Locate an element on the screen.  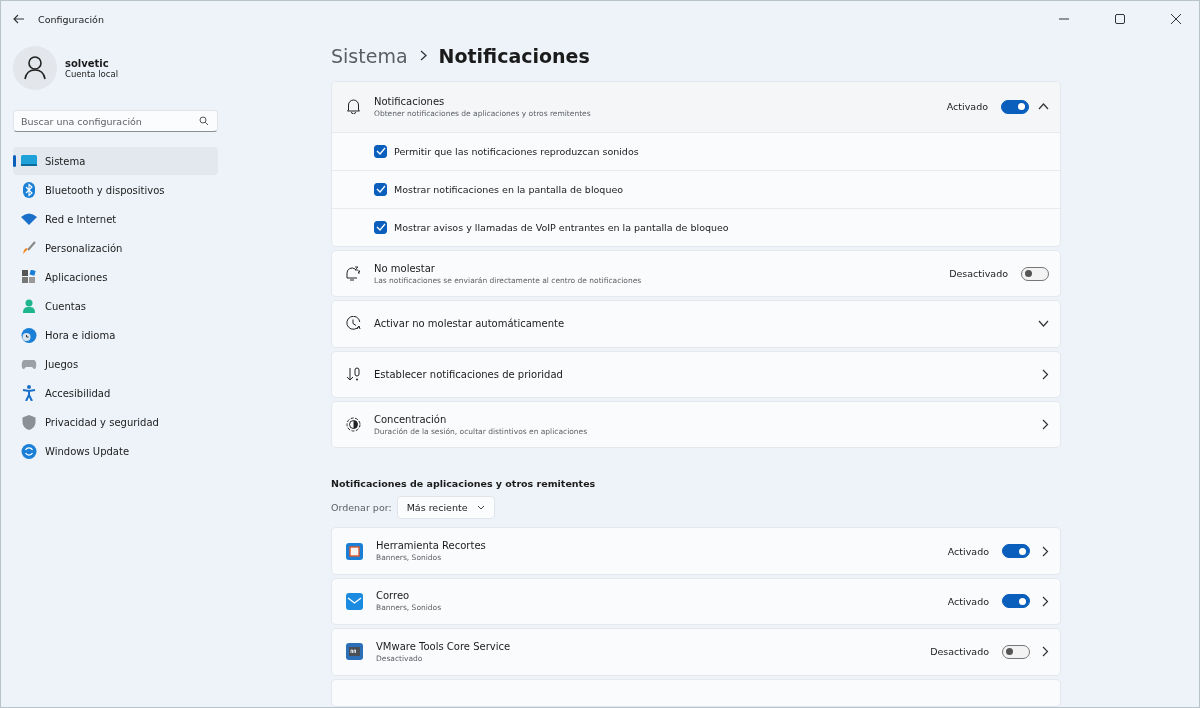
priority-icon is located at coordinates (353, 374).